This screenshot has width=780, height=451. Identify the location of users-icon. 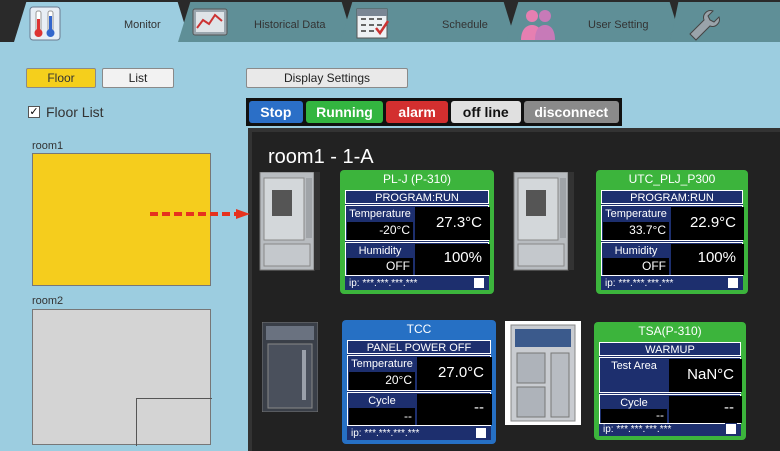
(538, 25).